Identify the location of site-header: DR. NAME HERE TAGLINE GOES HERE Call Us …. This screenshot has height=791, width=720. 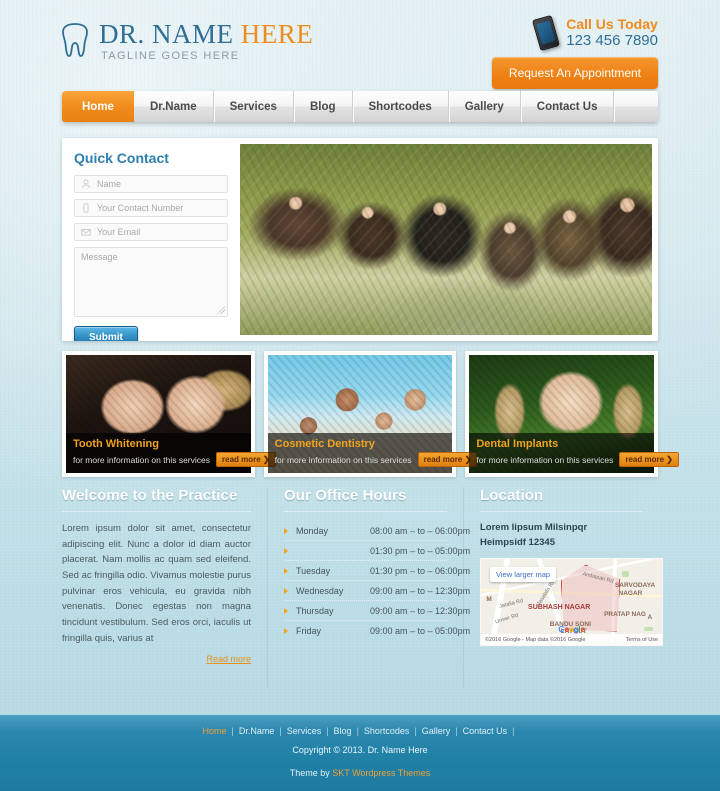
(360, 44).